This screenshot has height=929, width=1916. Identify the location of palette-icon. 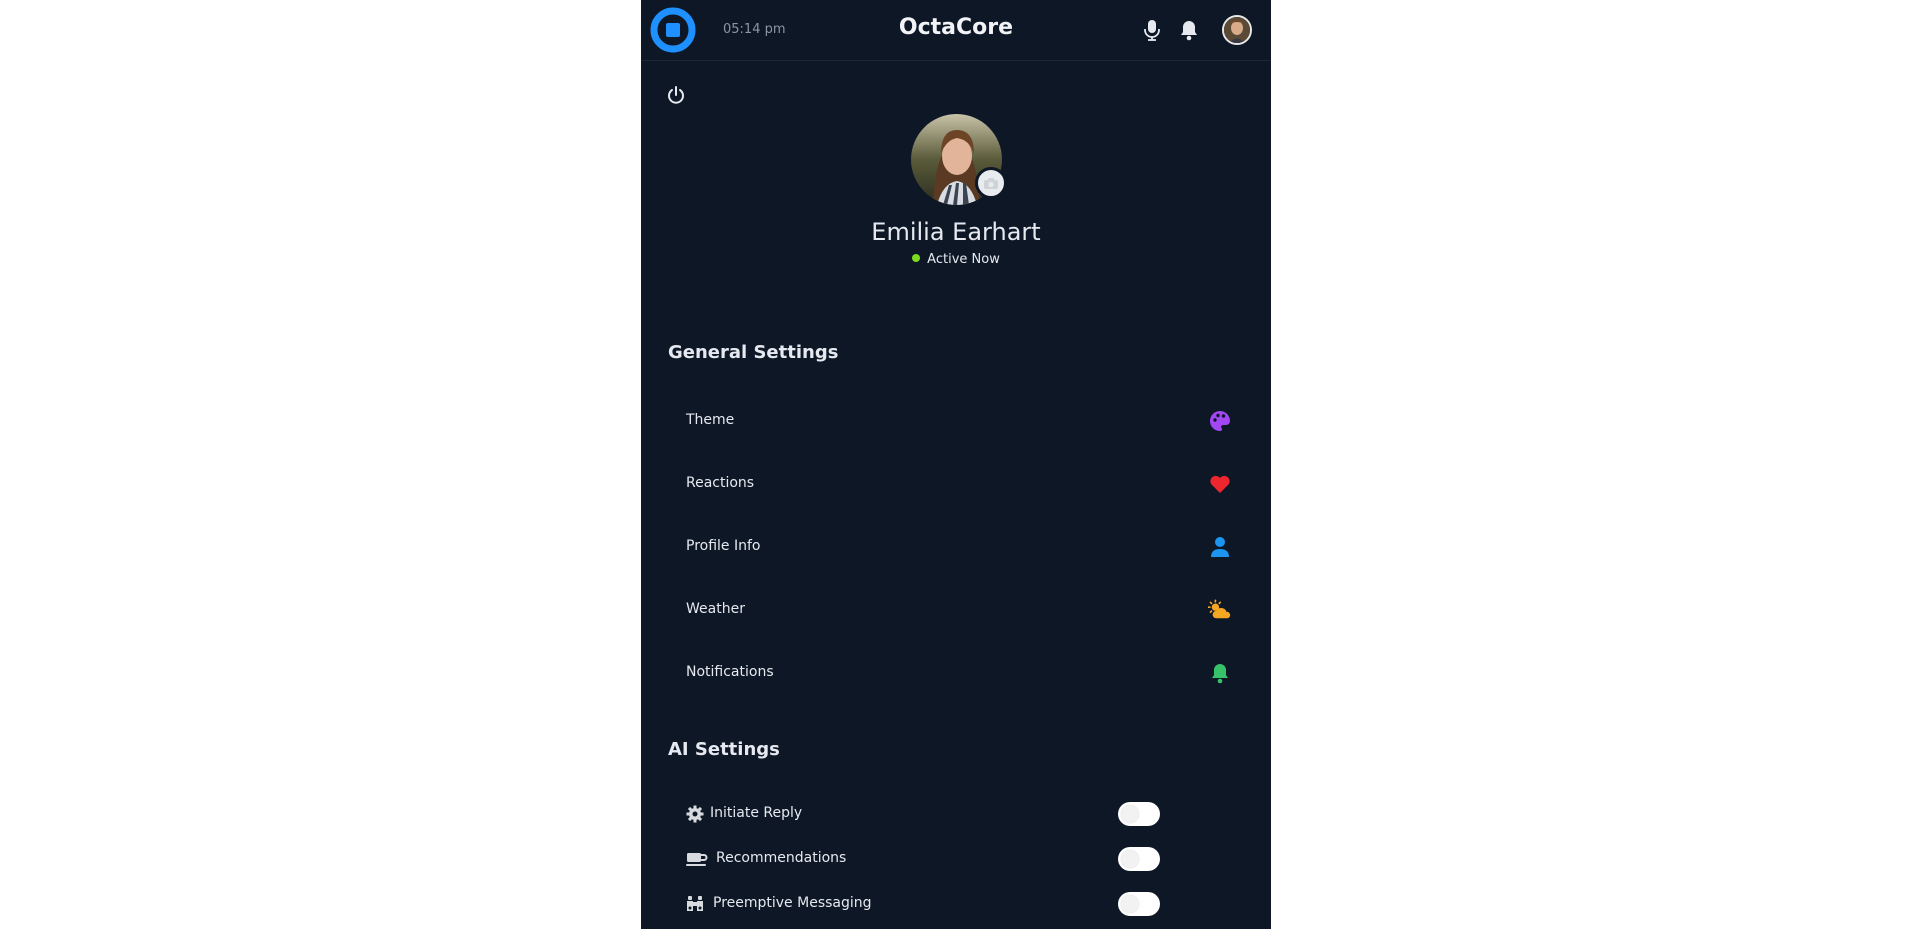
(1220, 421).